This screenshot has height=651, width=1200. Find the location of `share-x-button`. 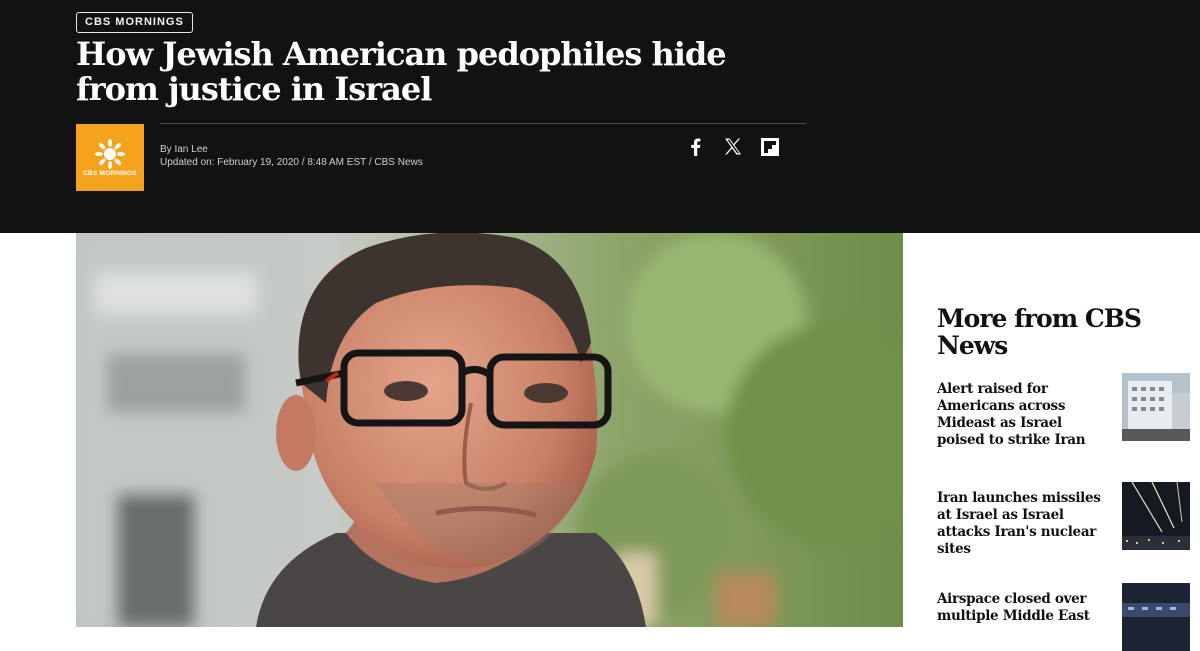

share-x-button is located at coordinates (733, 147).